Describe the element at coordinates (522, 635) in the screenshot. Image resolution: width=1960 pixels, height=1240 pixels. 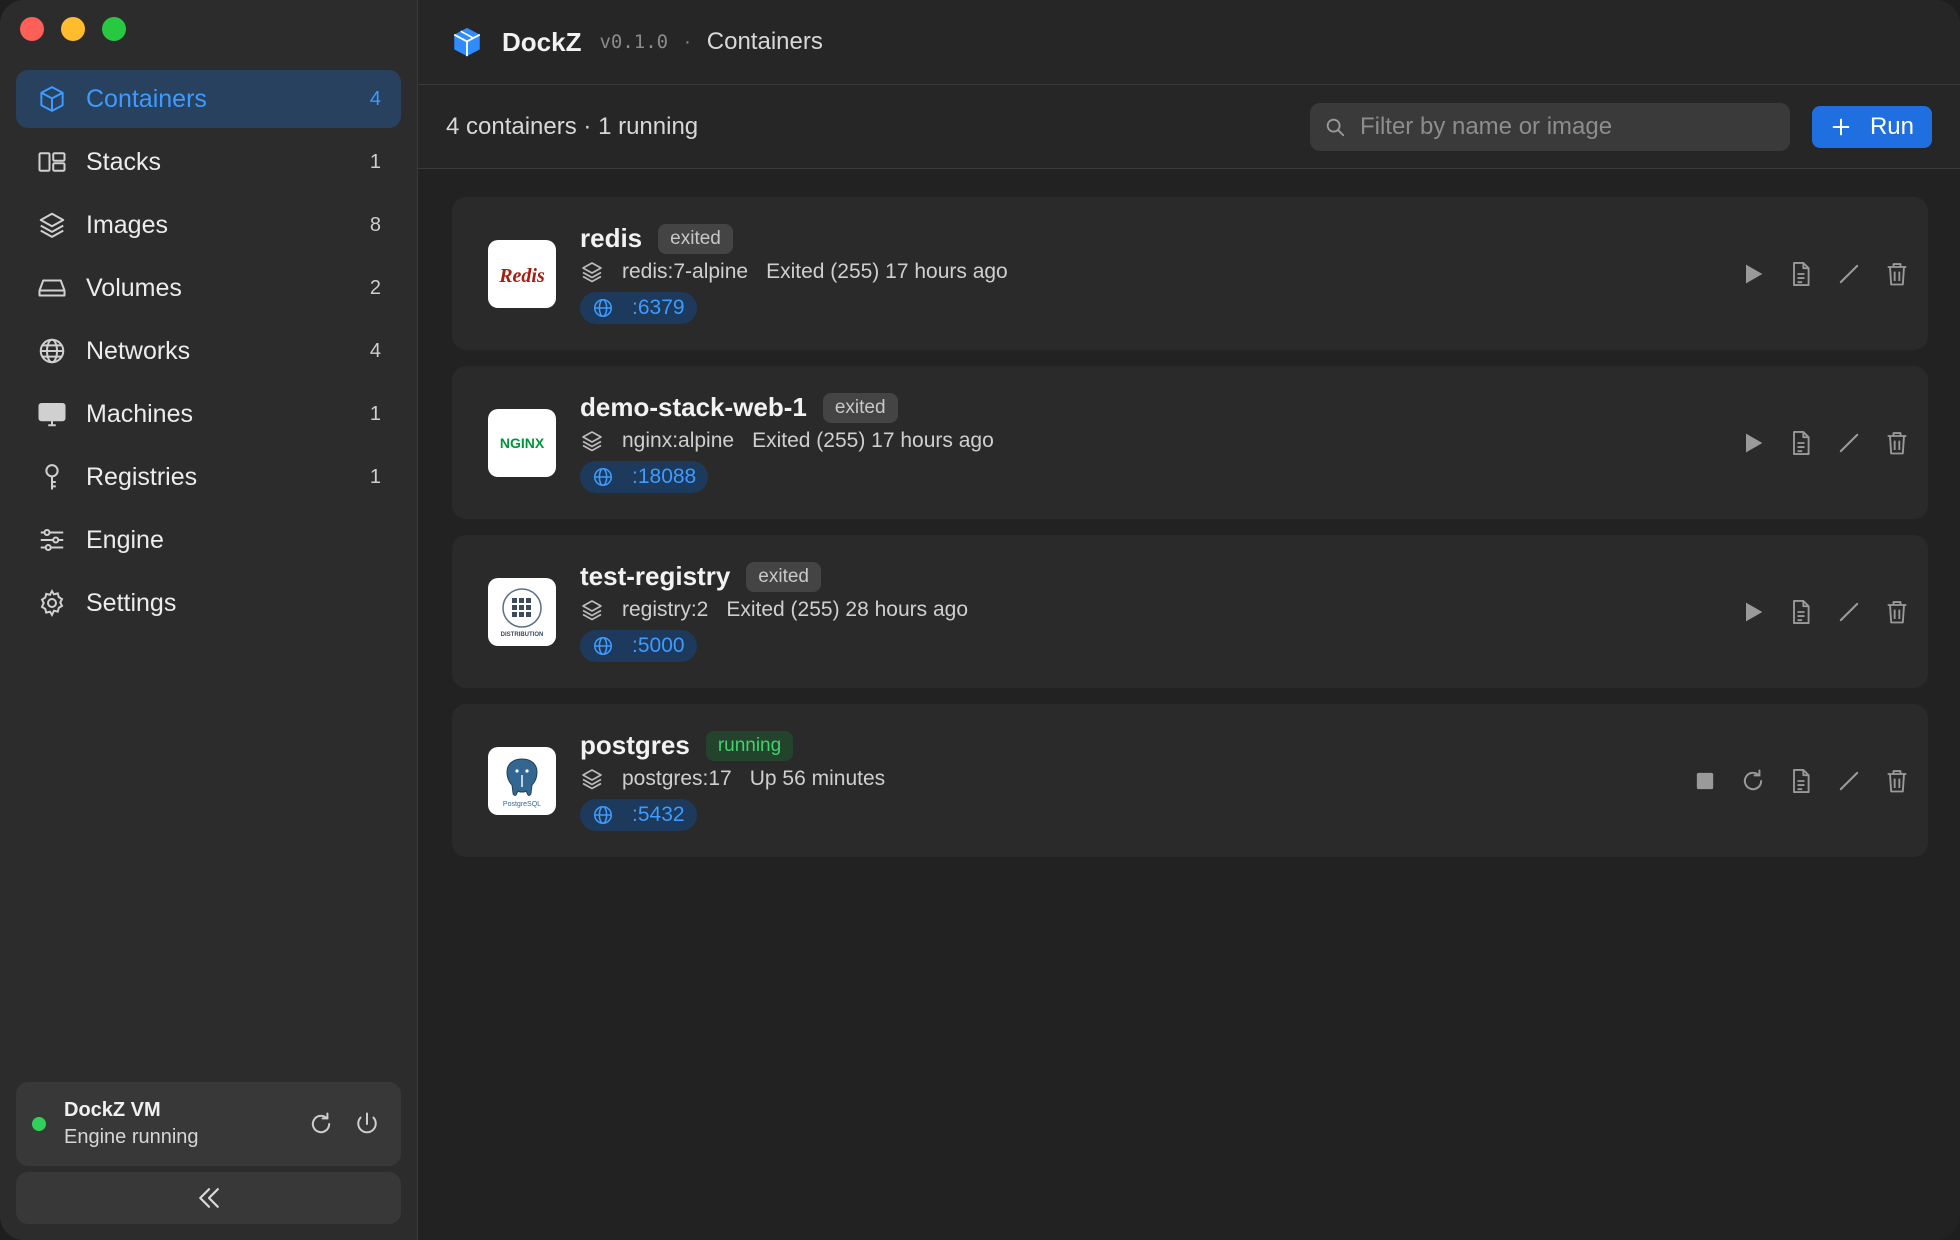
I see `svg-text: DISTRIBUTION` at that location.